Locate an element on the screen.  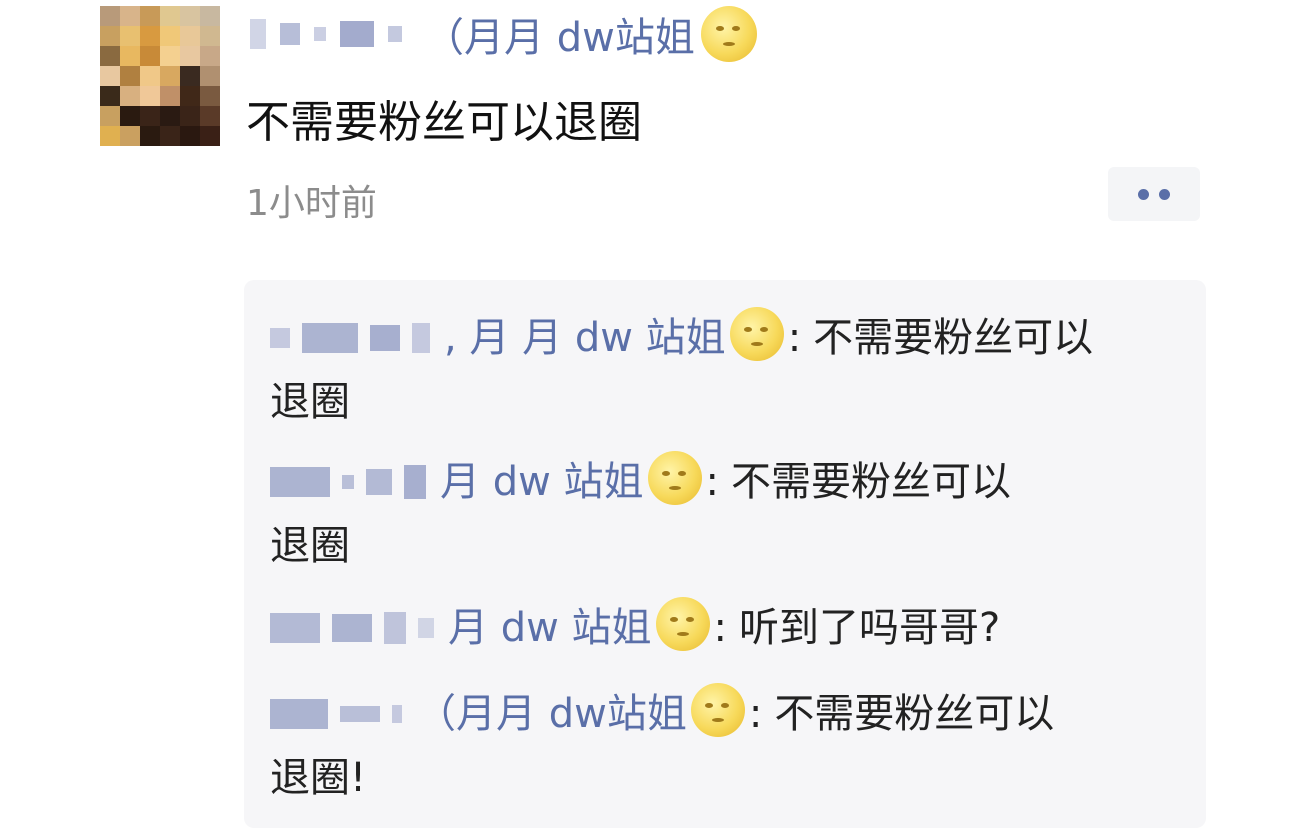
more-options-button is located at coordinates (1154, 194).